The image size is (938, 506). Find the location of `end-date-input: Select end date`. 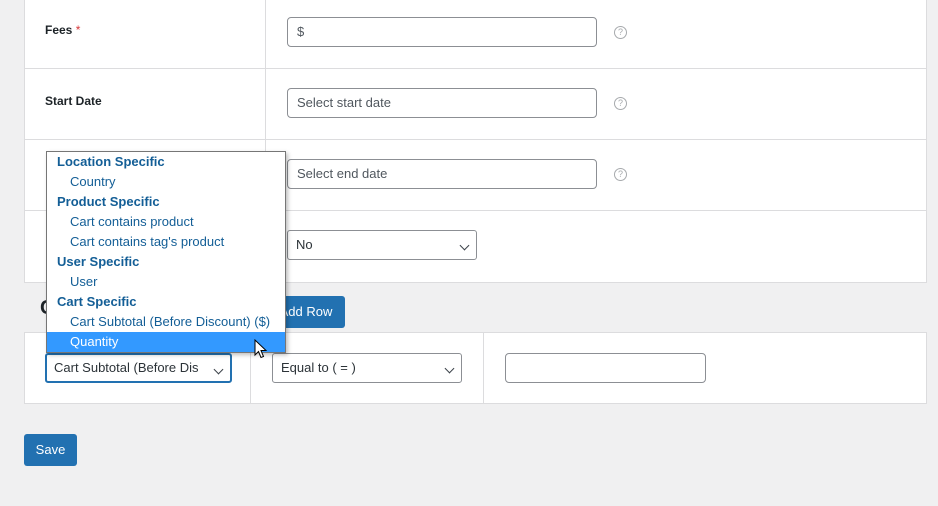

end-date-input: Select end date is located at coordinates (442, 174).